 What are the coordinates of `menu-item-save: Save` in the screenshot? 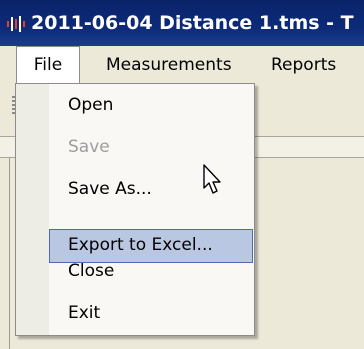 It's located at (89, 147).